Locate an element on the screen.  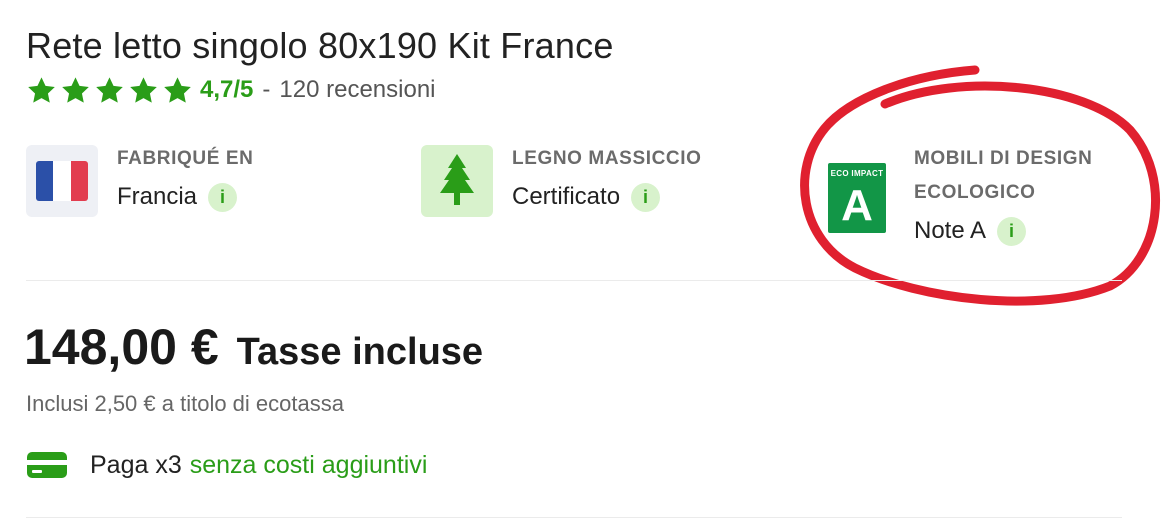
installment-extra: senza costi aggiuntivi is located at coordinates (308, 464).